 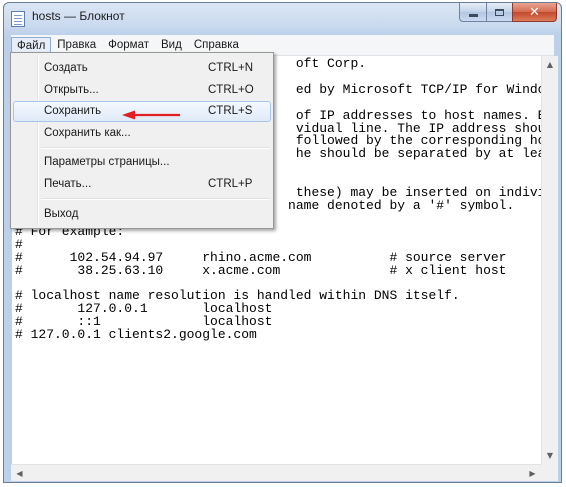 I want to click on caption-buttons: ✕, so click(x=508, y=13).